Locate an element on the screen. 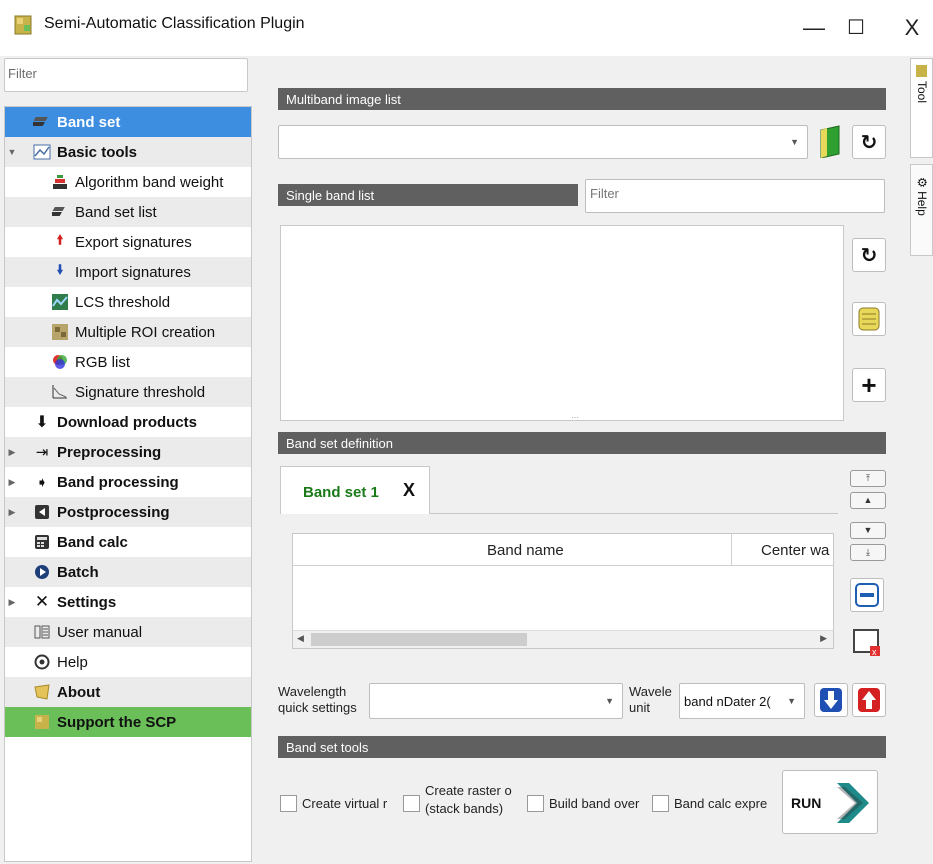  move-top-button: ⤒ is located at coordinates (868, 478).